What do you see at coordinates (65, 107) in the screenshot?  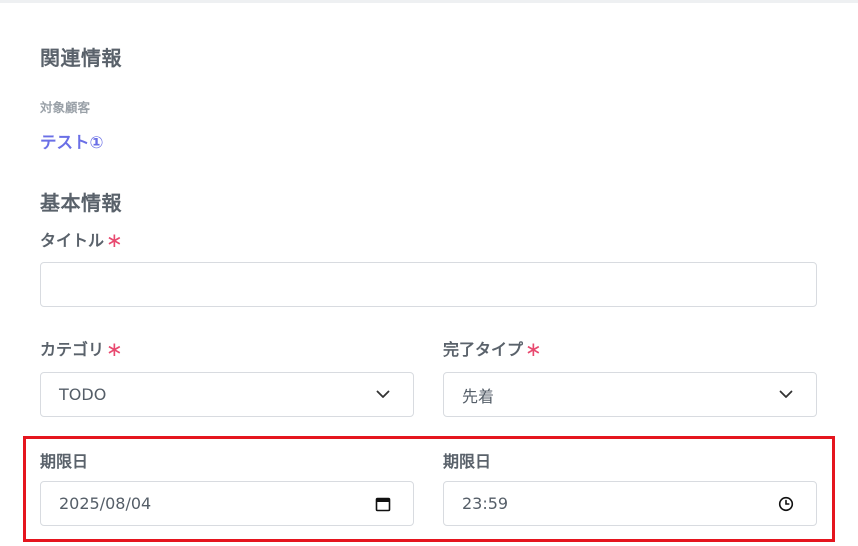 I see `customer-label: 対象顧客` at bounding box center [65, 107].